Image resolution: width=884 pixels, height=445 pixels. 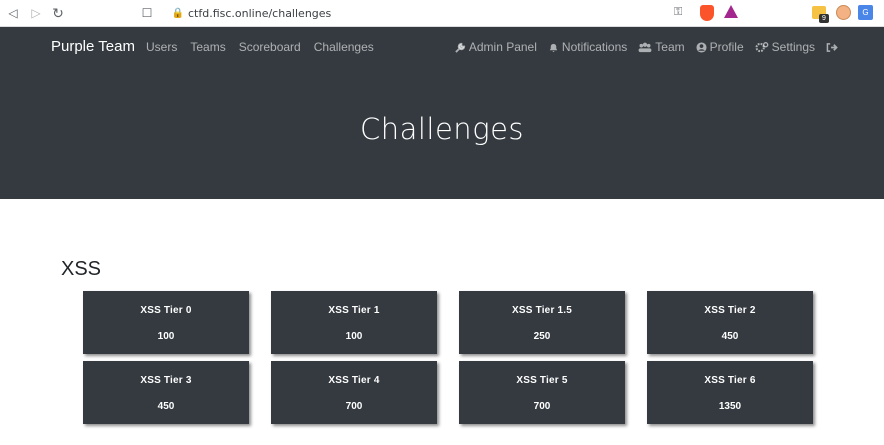 I want to click on brave-rewards-icon, so click(x=731, y=11).